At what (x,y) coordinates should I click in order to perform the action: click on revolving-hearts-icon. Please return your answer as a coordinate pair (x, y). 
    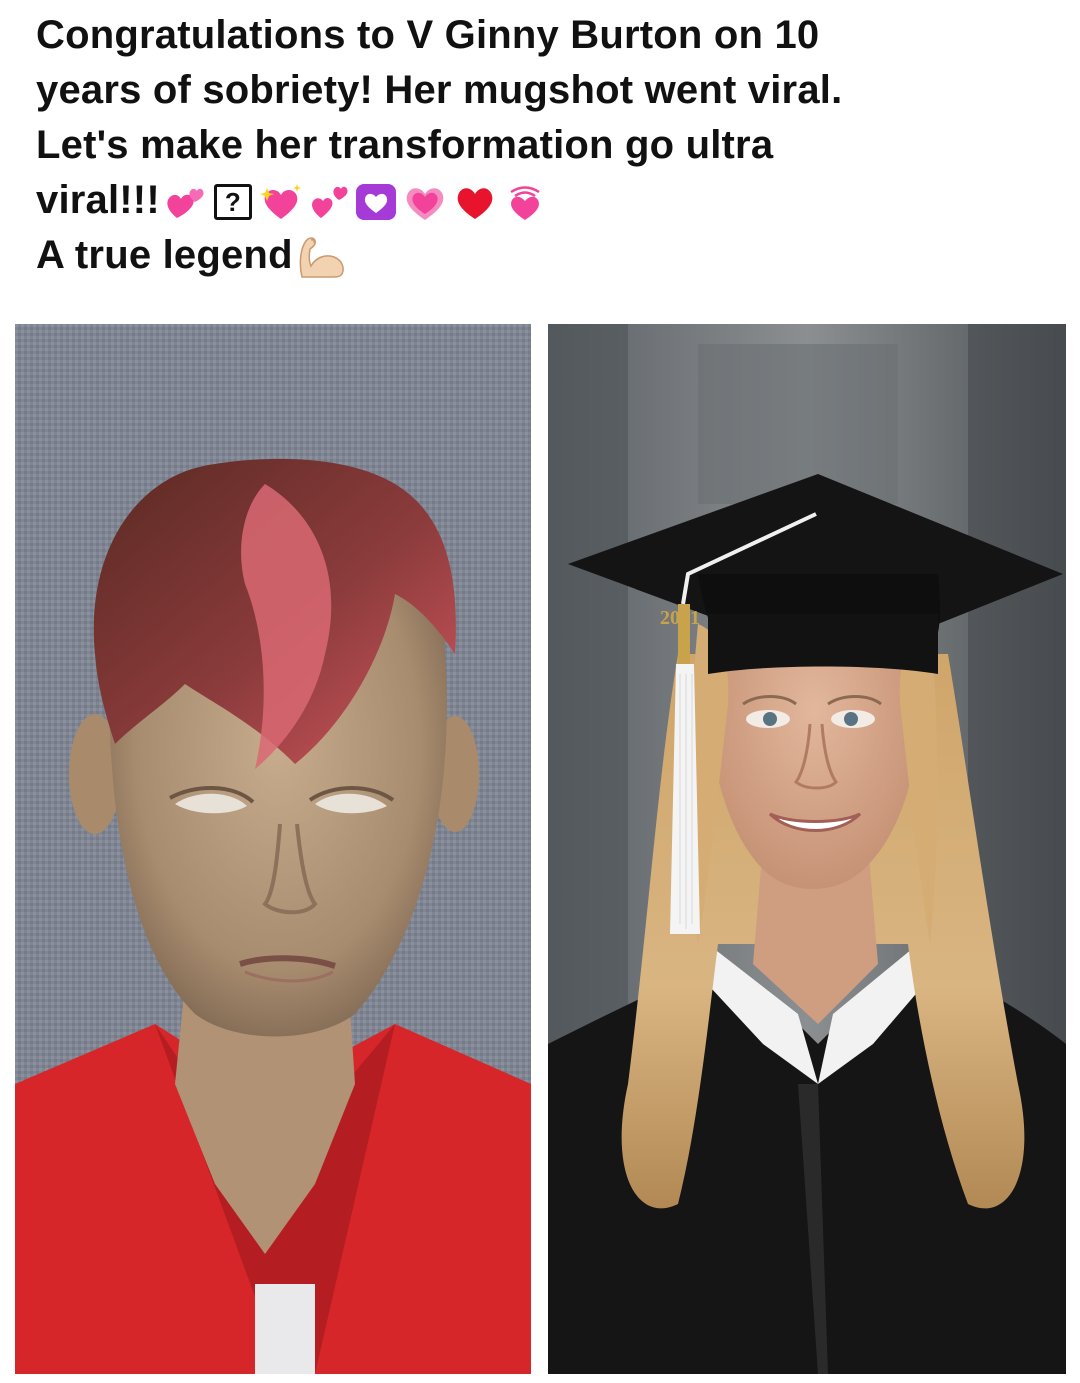
    Looking at the image, I should click on (185, 202).